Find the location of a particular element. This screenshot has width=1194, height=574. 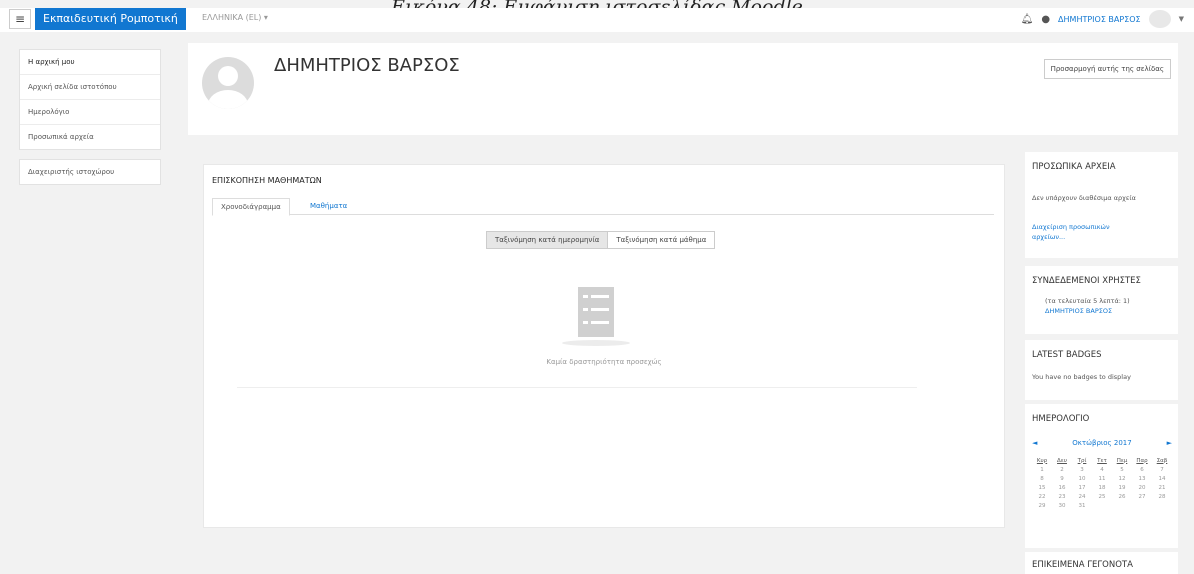

block-title: ΕΠΙΣΚΟΠΗΣΗ ΜΑΘΗΜΑΤΩΝ is located at coordinates (267, 180).